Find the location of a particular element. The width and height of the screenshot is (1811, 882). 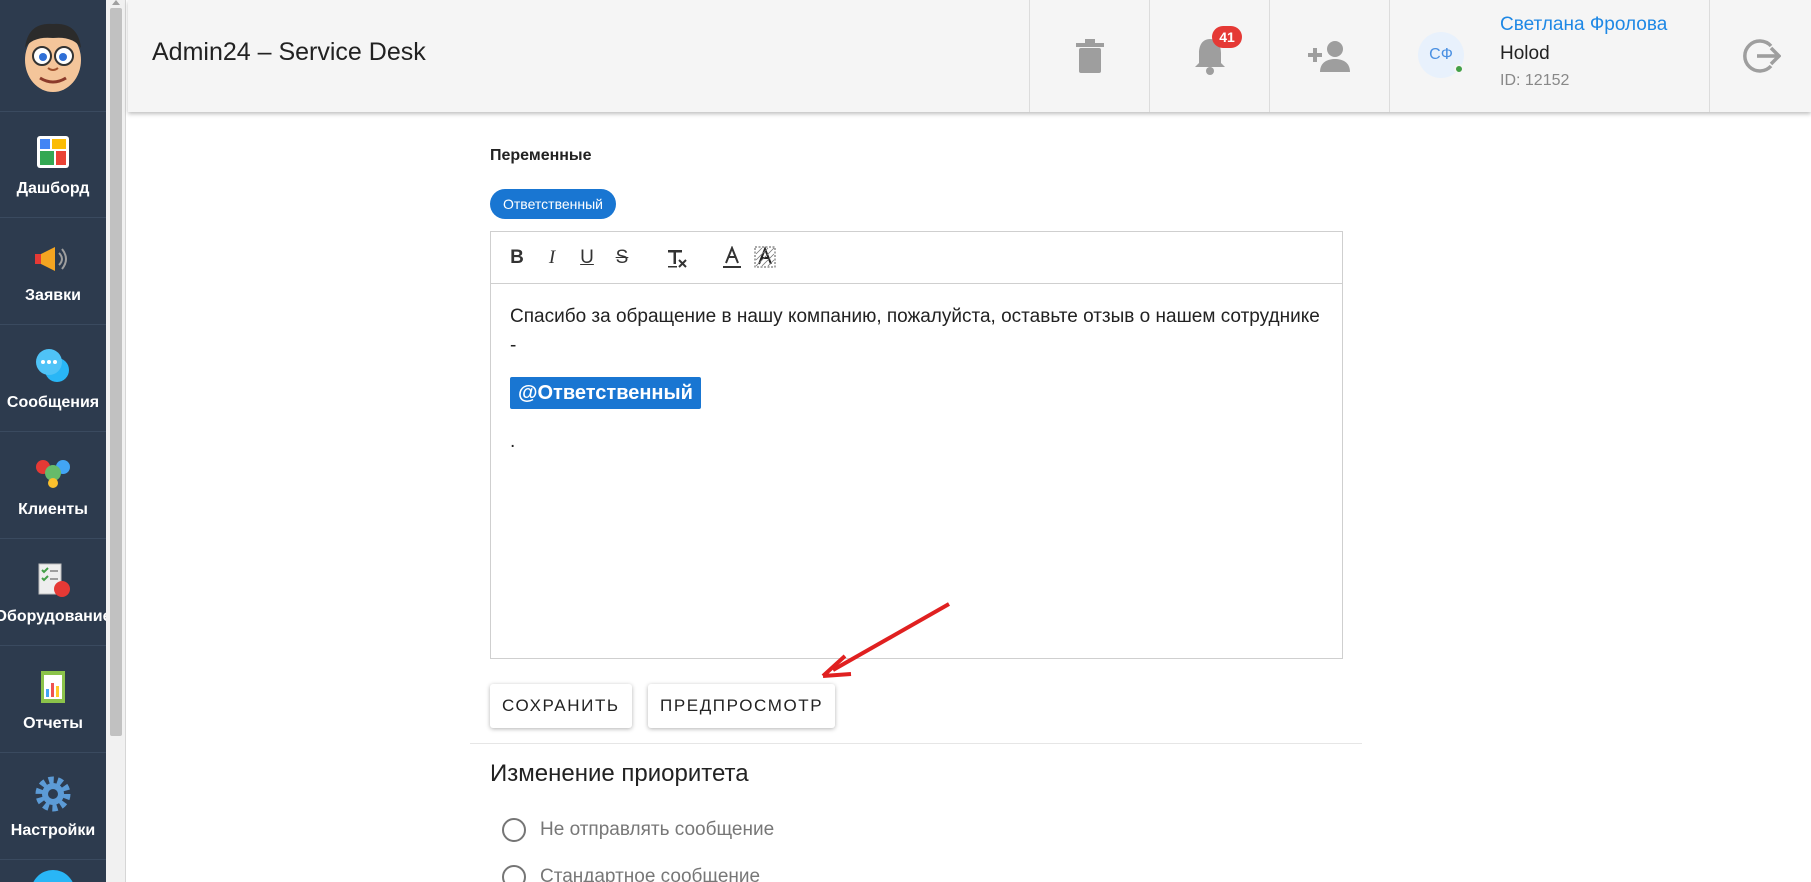

bold-icon: B is located at coordinates (517, 257).